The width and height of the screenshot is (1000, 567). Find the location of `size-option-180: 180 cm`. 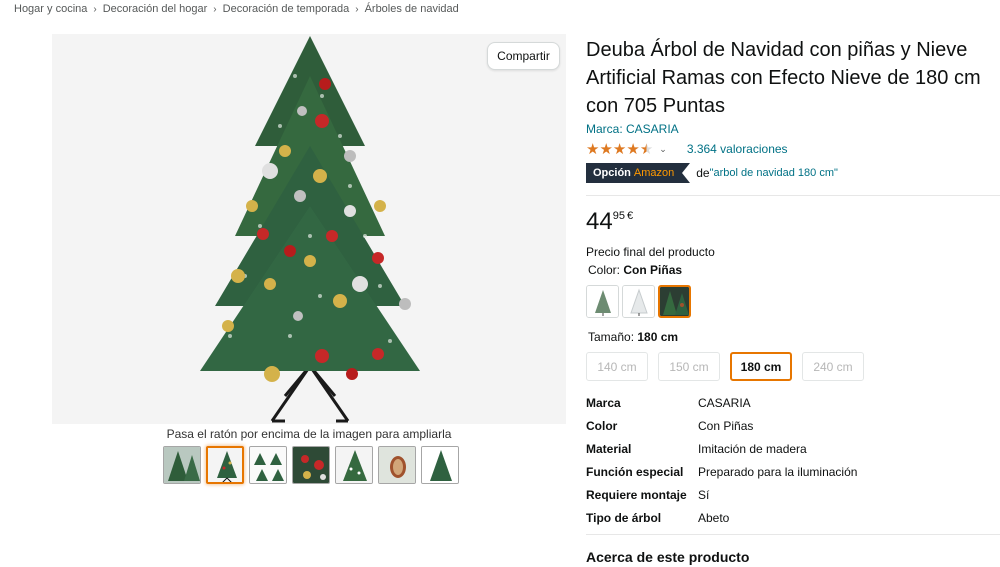

size-option-180: 180 cm is located at coordinates (761, 366).